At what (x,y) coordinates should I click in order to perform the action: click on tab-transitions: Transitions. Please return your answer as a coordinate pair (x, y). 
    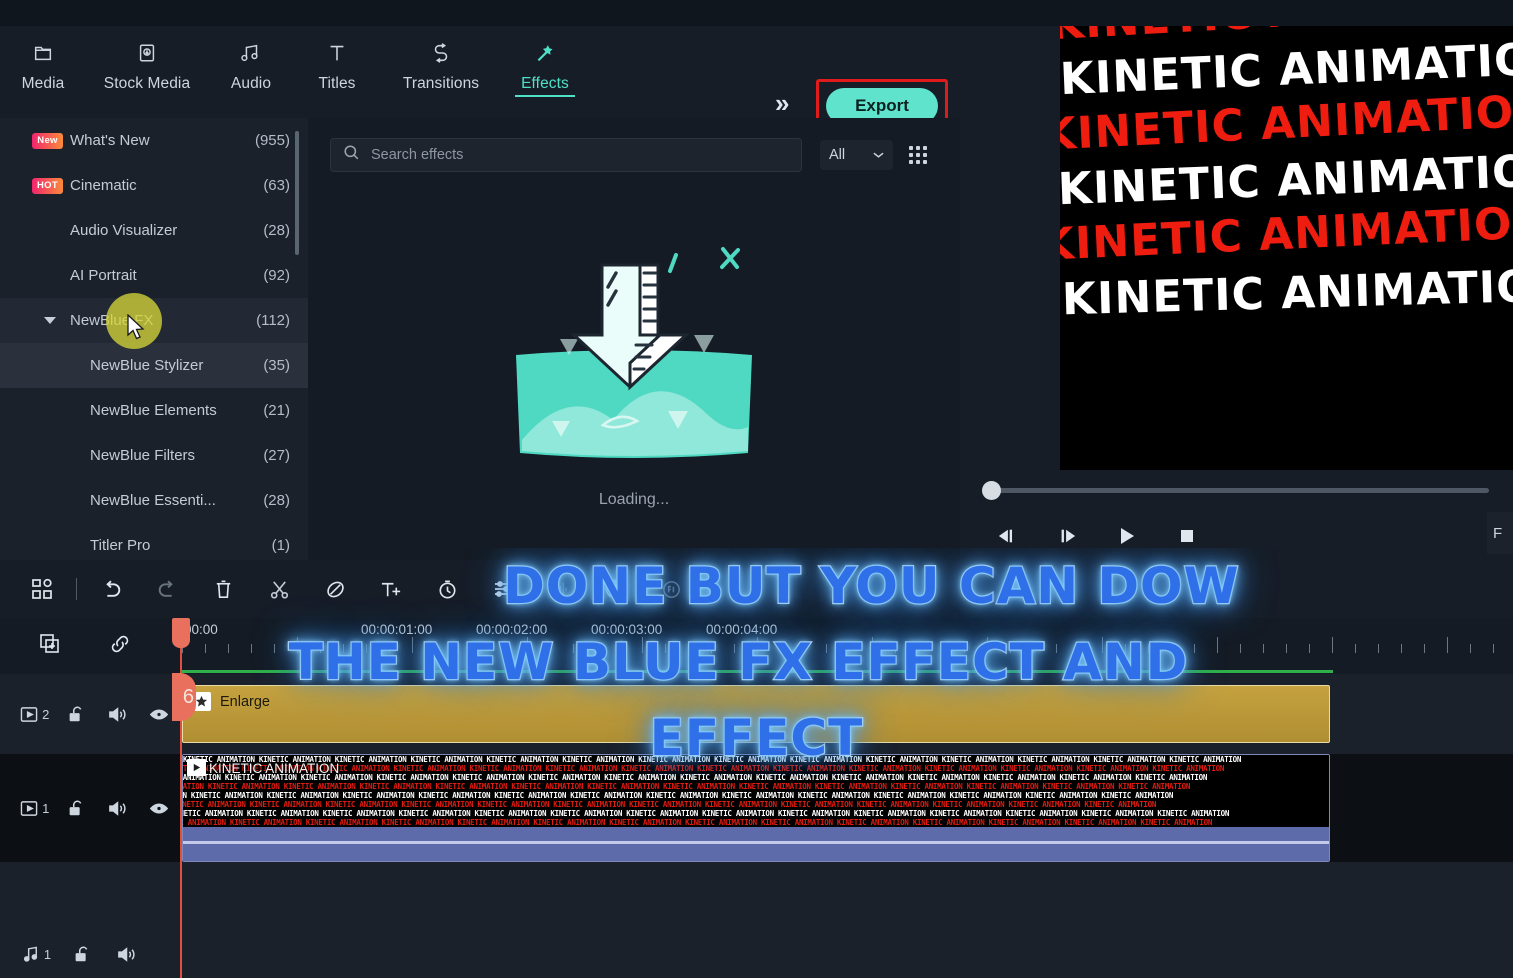
    Looking at the image, I should click on (441, 59).